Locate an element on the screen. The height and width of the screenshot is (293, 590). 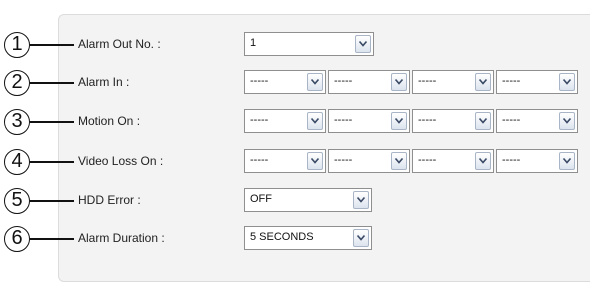
alarm-out-no-label: Alarm Out No. : is located at coordinates (119, 44).